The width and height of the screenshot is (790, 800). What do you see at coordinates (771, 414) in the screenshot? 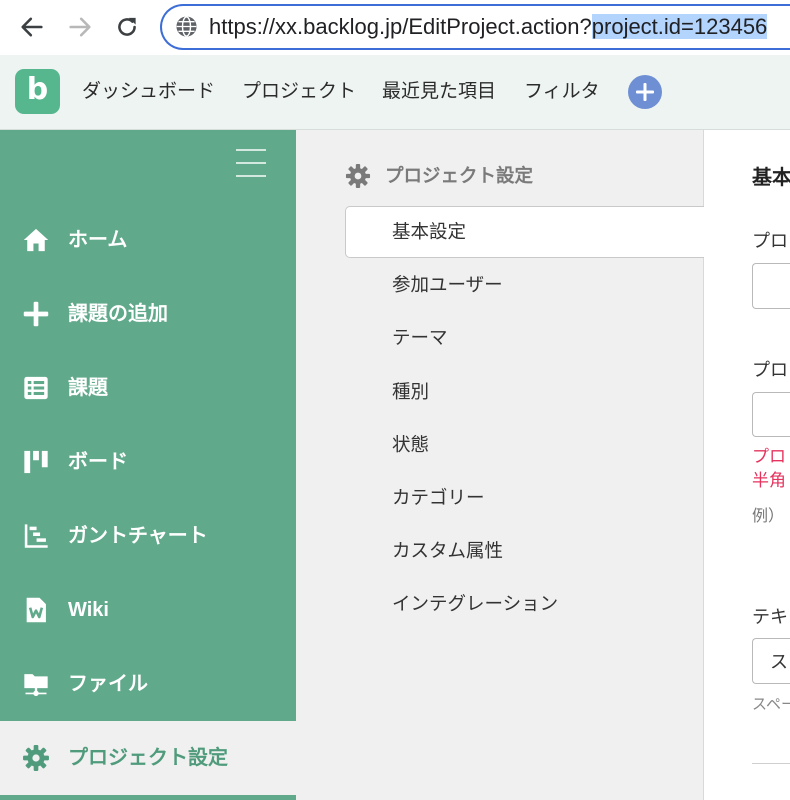
I see `field-2-input` at bounding box center [771, 414].